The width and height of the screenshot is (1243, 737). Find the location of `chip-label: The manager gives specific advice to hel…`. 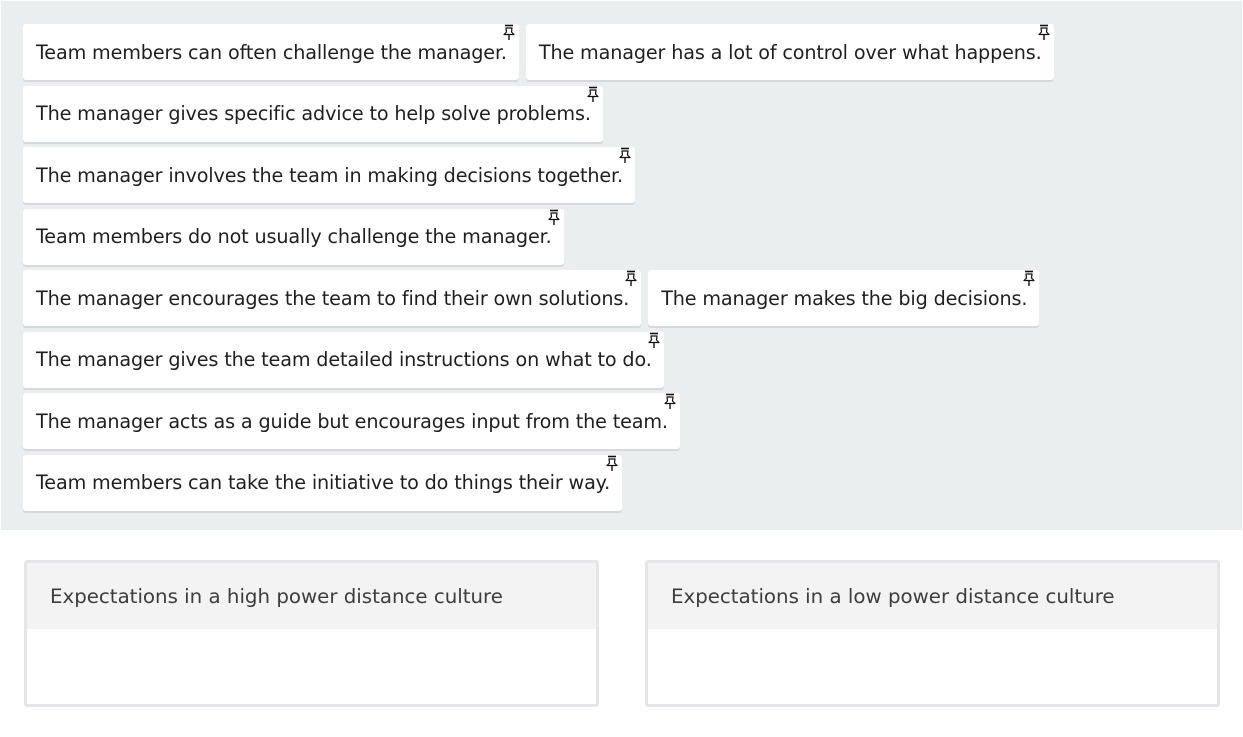

chip-label: The manager gives specific advice to hel… is located at coordinates (313, 113).